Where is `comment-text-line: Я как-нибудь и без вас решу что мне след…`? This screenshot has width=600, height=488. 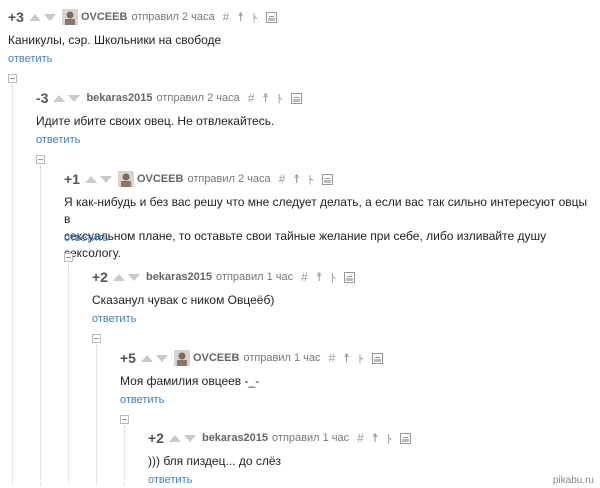 comment-text-line: Я как-нибудь и без вас решу что мне след… is located at coordinates (326, 210).